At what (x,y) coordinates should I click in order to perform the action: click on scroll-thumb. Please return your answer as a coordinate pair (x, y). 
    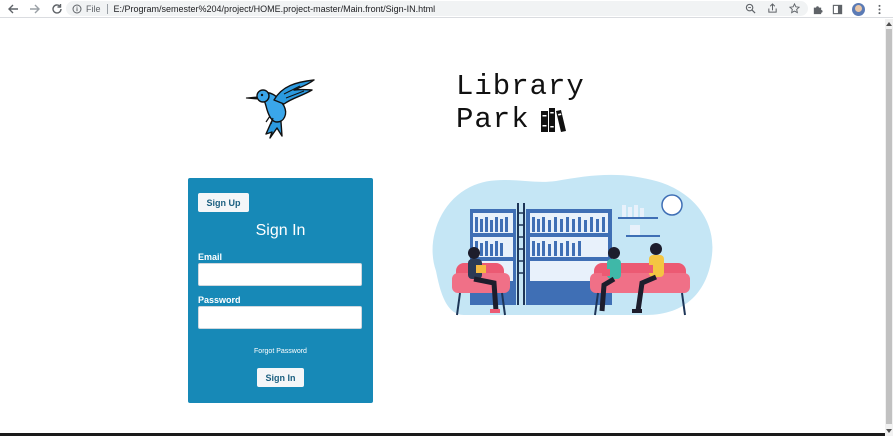
    Looking at the image, I should click on (889, 226).